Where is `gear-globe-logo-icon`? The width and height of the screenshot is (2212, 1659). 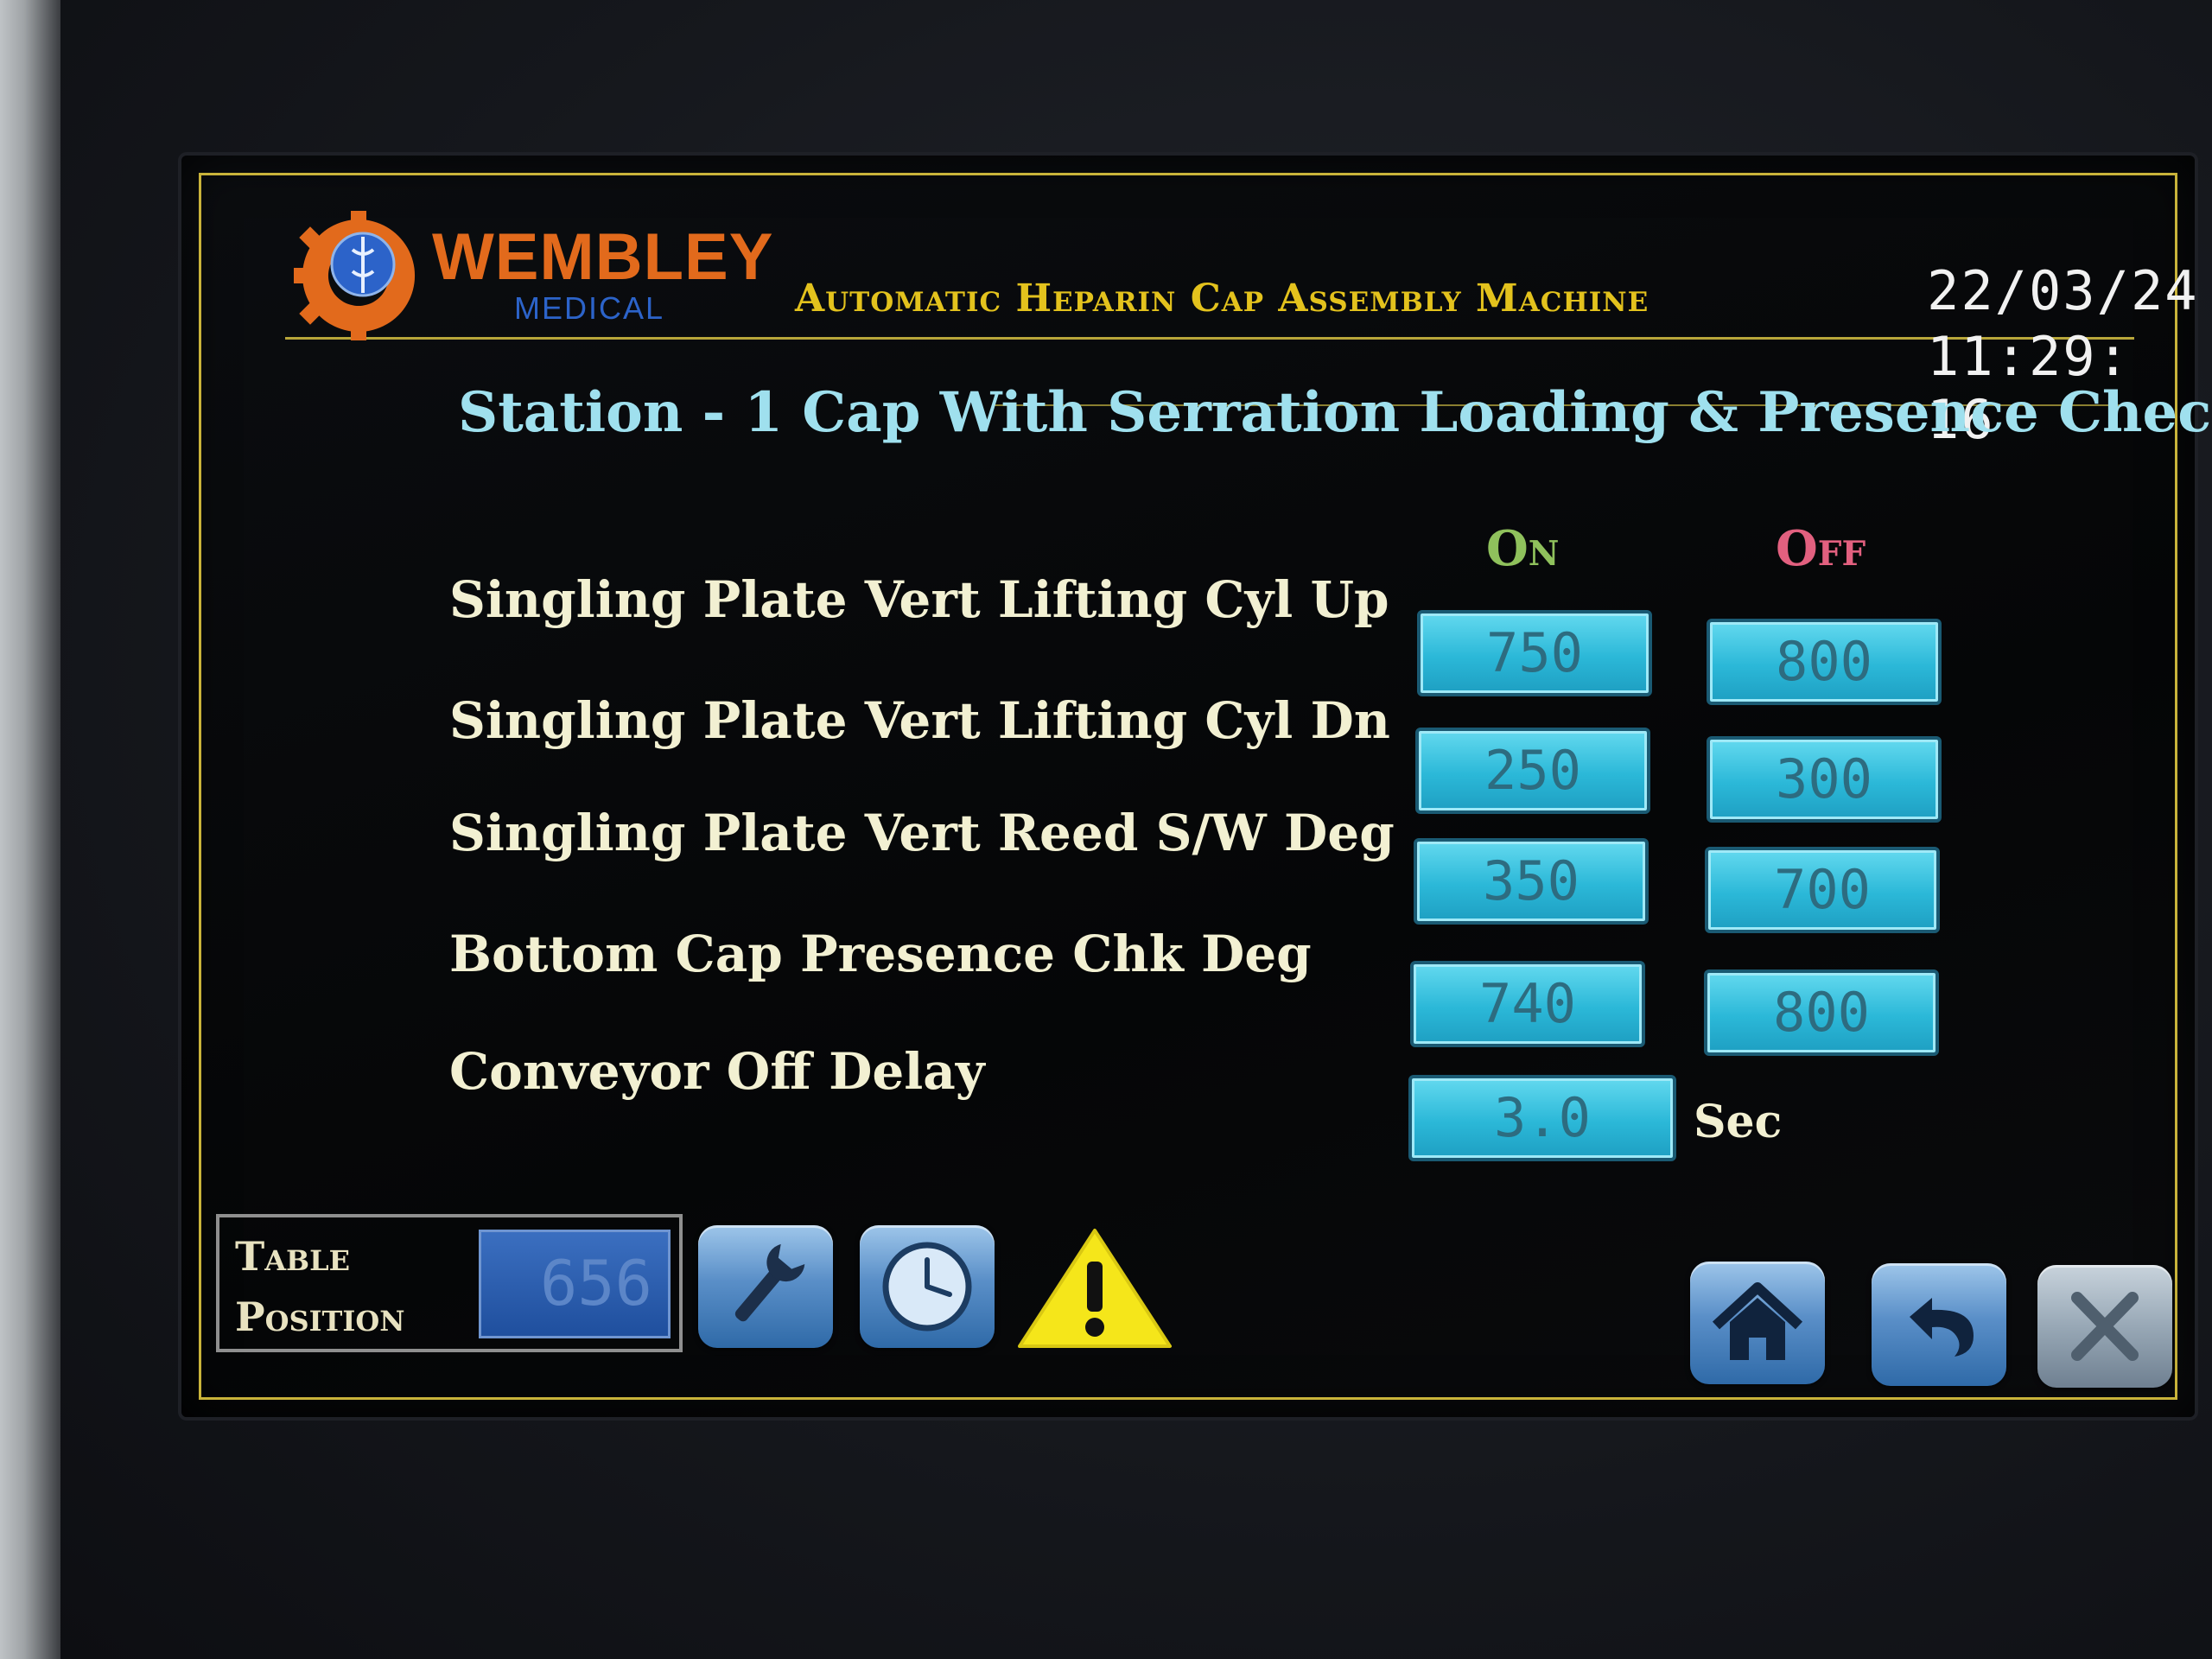
gear-globe-logo-icon is located at coordinates (355, 275).